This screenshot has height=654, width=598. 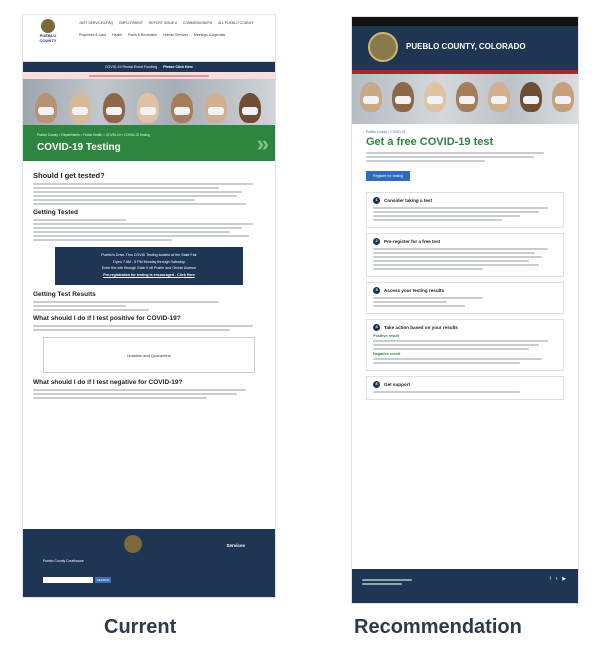 I want to click on footer-search-button: SEARCH, so click(x=103, y=580).